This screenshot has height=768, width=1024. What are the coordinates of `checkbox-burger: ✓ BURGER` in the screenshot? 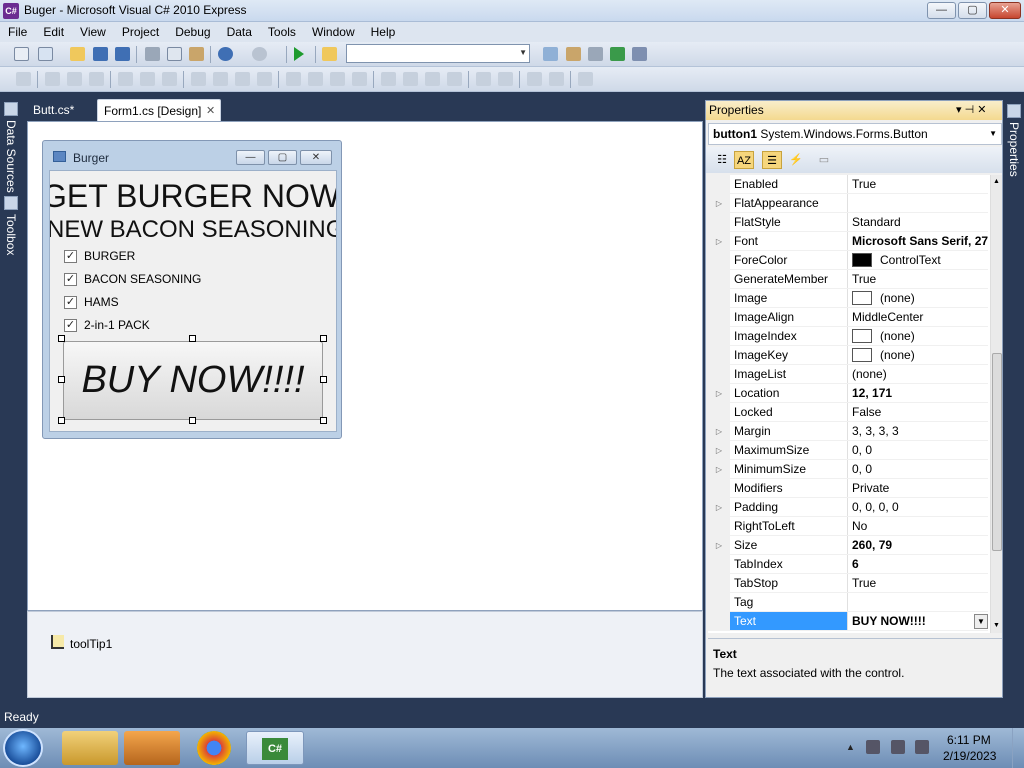 It's located at (99, 256).